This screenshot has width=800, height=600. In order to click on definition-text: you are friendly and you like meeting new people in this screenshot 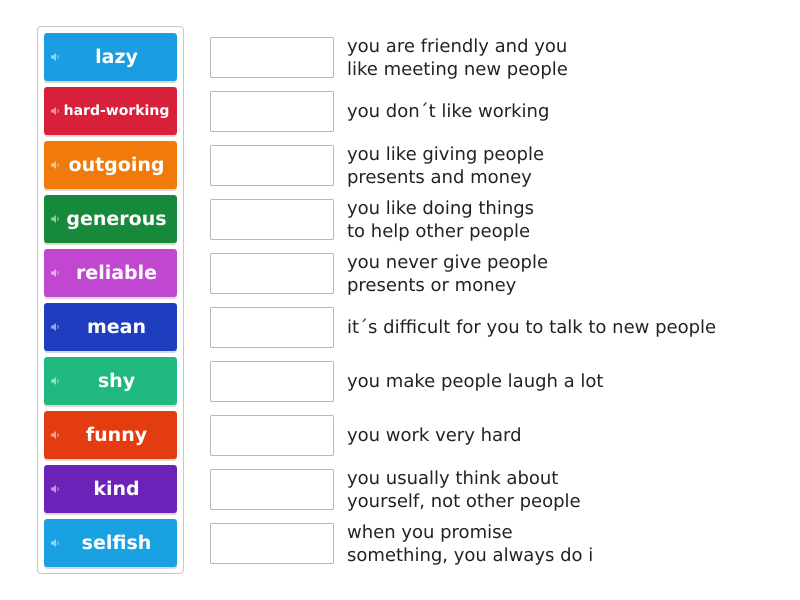, I will do `click(457, 57)`.